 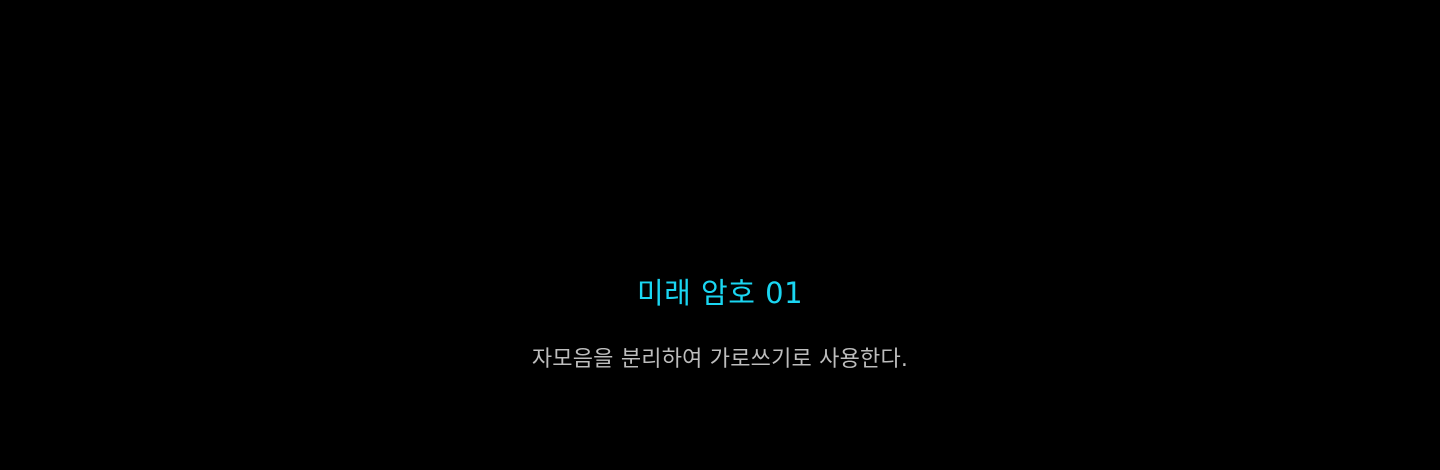 What do you see at coordinates (720, 359) in the screenshot?
I see `section-description: 자모음을 분리하여 가로쓰기로 사용한다.` at bounding box center [720, 359].